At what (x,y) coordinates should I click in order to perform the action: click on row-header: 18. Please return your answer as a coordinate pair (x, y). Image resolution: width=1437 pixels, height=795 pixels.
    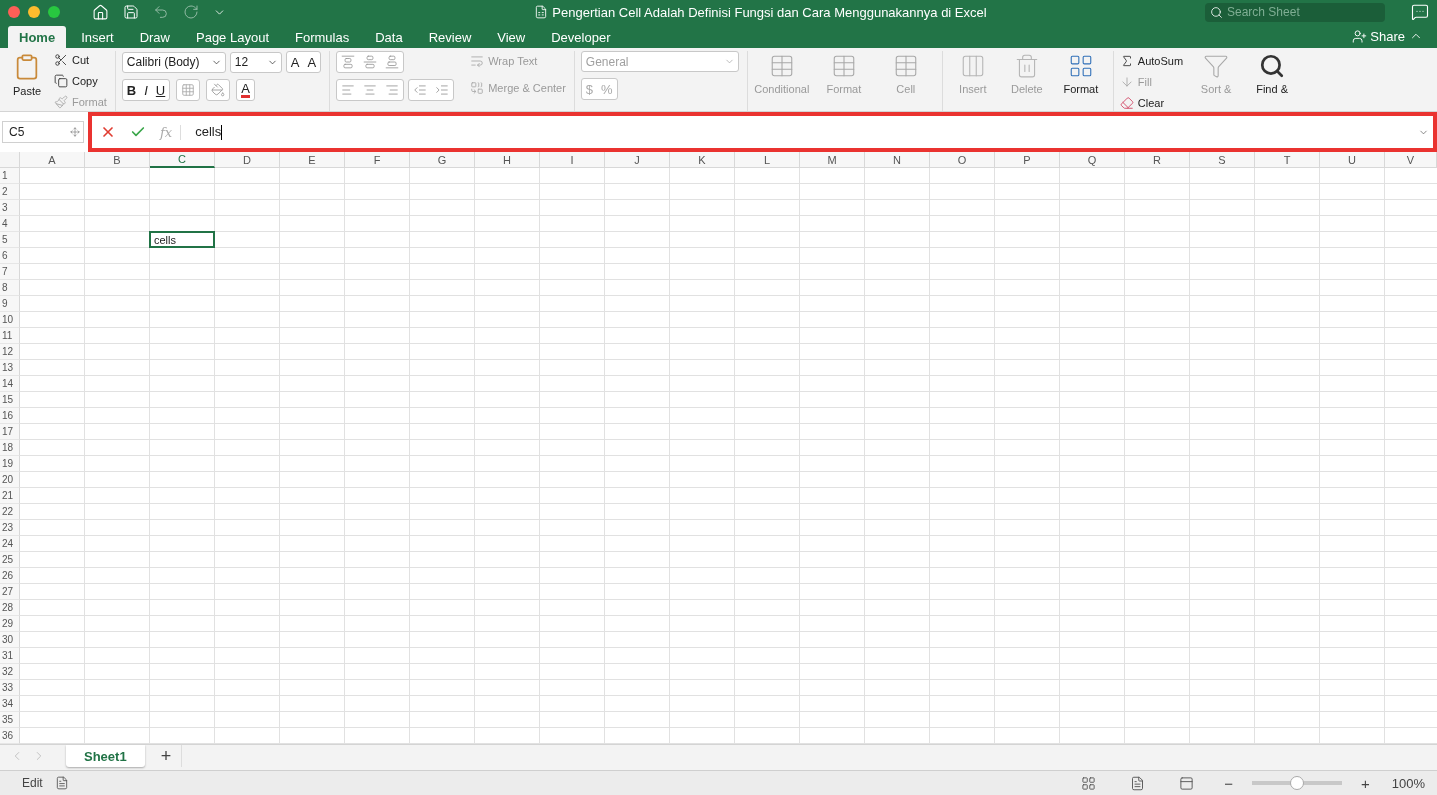
    Looking at the image, I should click on (10, 448).